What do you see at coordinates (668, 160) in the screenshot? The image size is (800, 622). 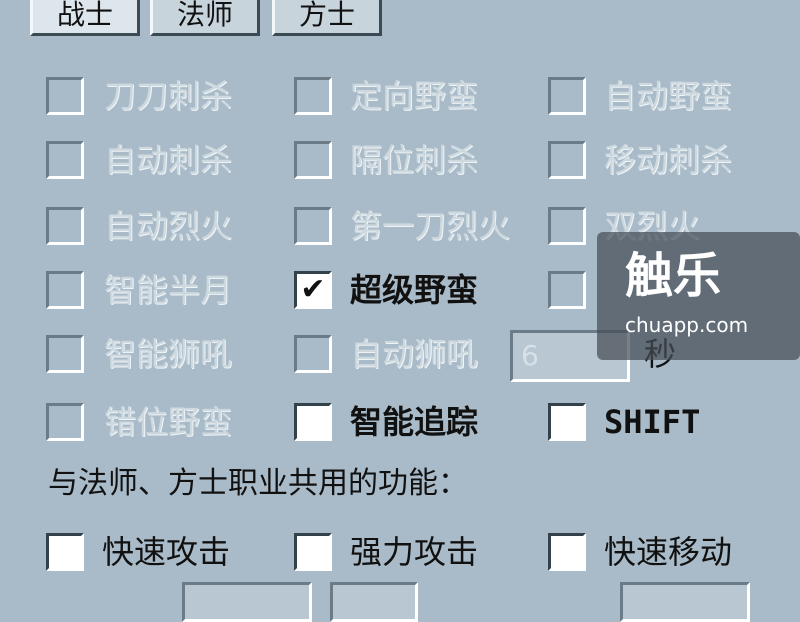 I see `label-move-thrust: 移动刺杀` at bounding box center [668, 160].